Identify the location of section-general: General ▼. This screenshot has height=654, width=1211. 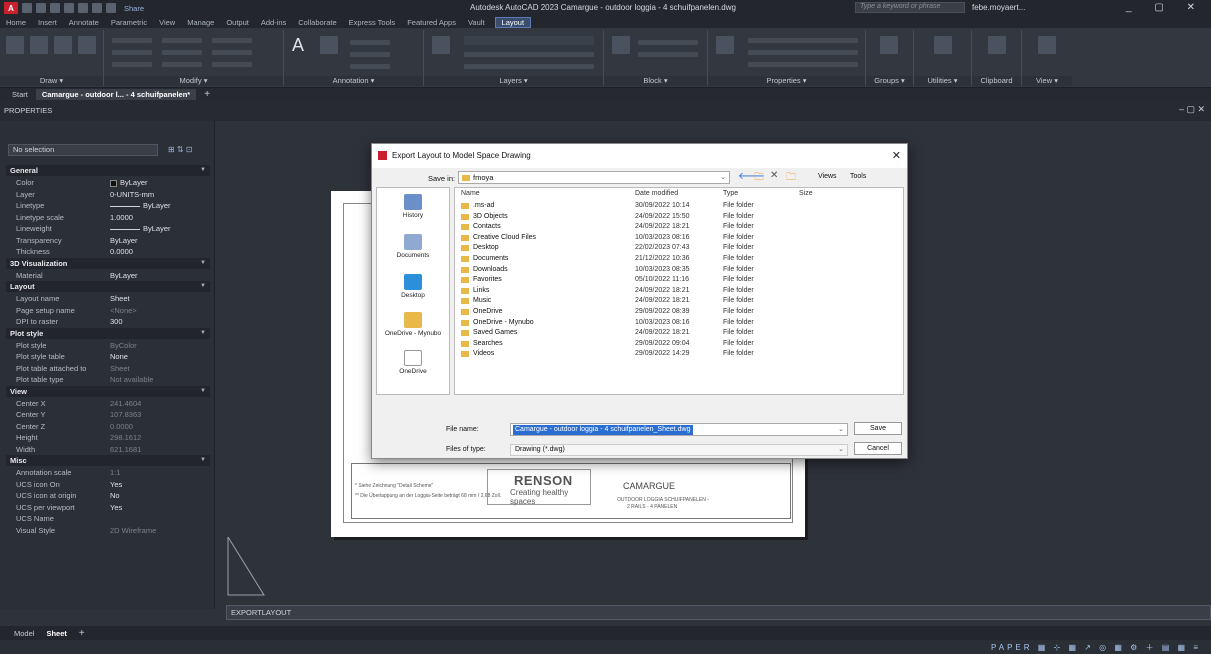
(108, 170).